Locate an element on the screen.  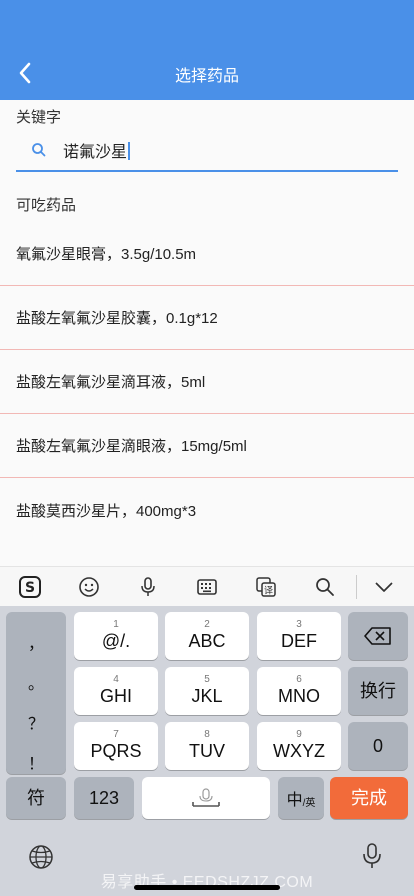
collapse-keyboard-icon is located at coordinates (384, 587).